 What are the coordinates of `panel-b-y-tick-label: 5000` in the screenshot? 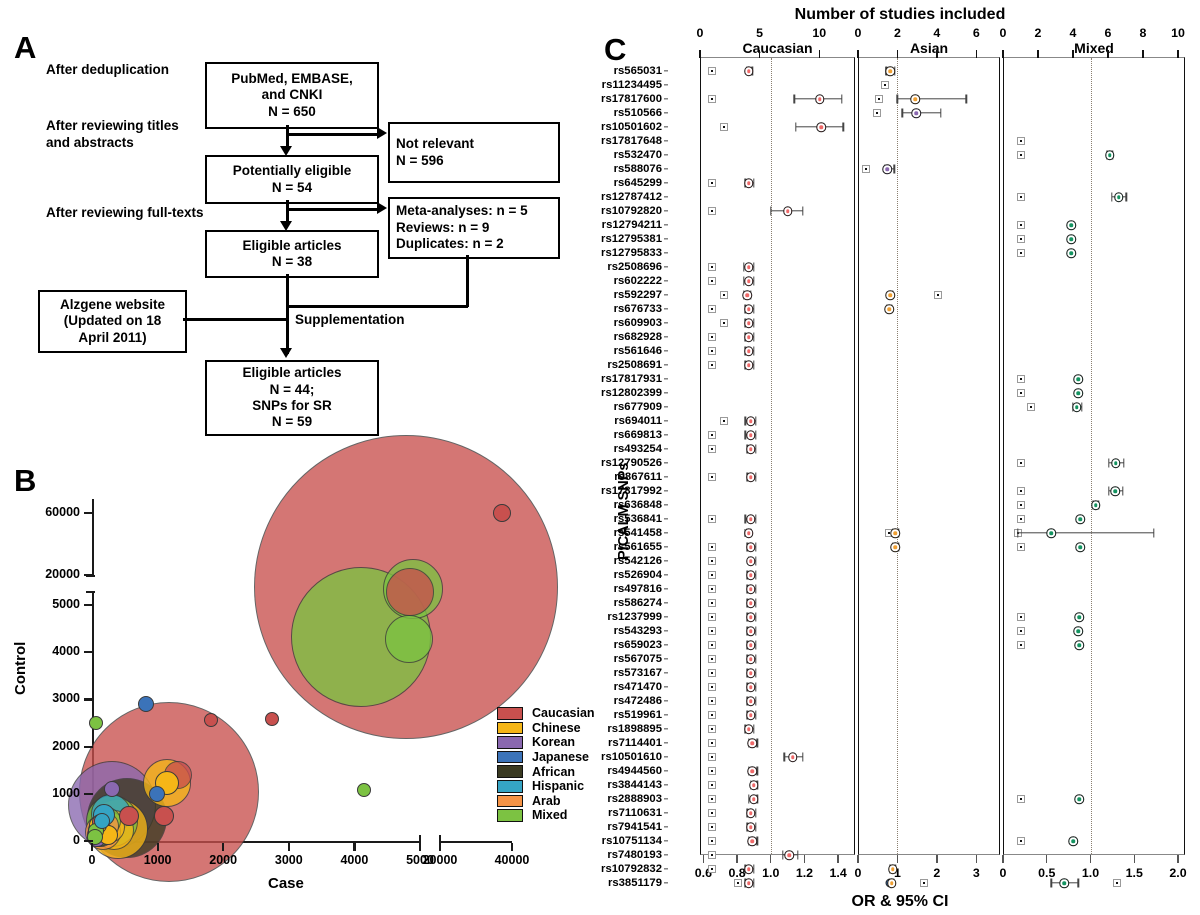 It's located at (66, 604).